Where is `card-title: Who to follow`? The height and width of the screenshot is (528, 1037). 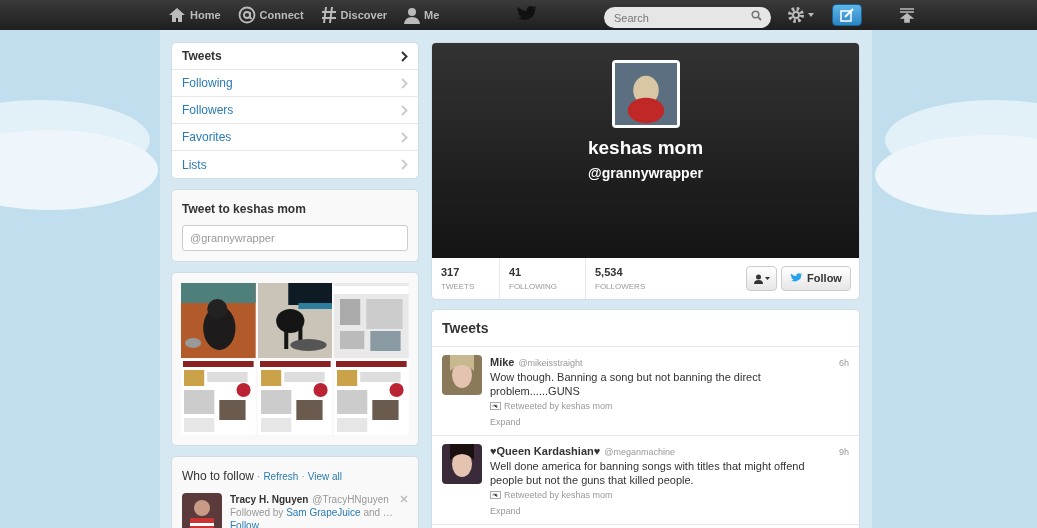
card-title: Who to follow is located at coordinates (218, 476).